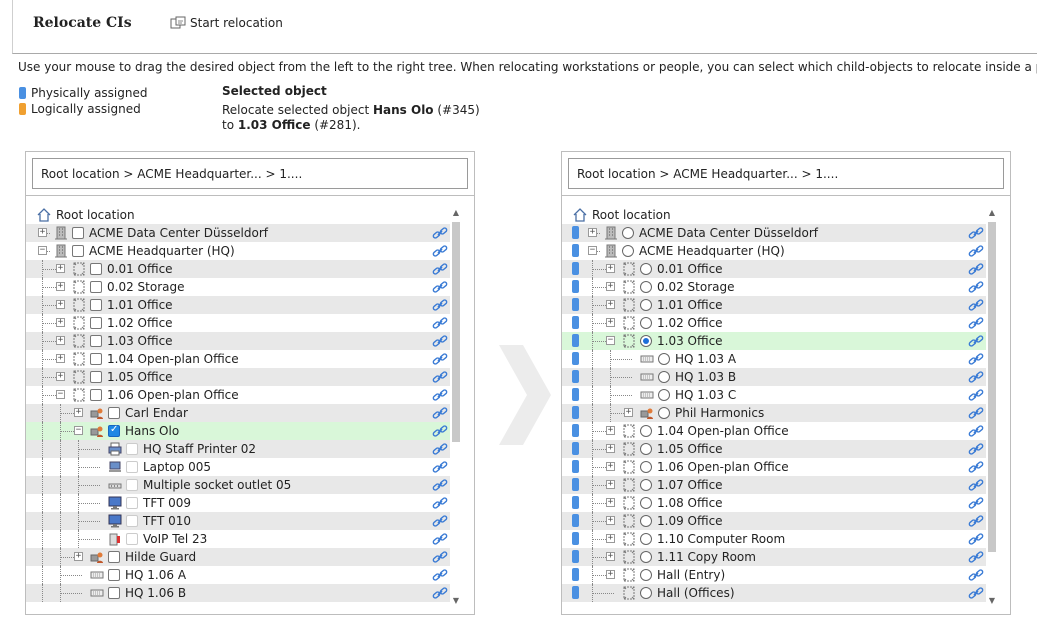 The width and height of the screenshot is (1037, 629). Describe the element at coordinates (992, 213) in the screenshot. I see `scroll-up-icon: ▲` at that location.